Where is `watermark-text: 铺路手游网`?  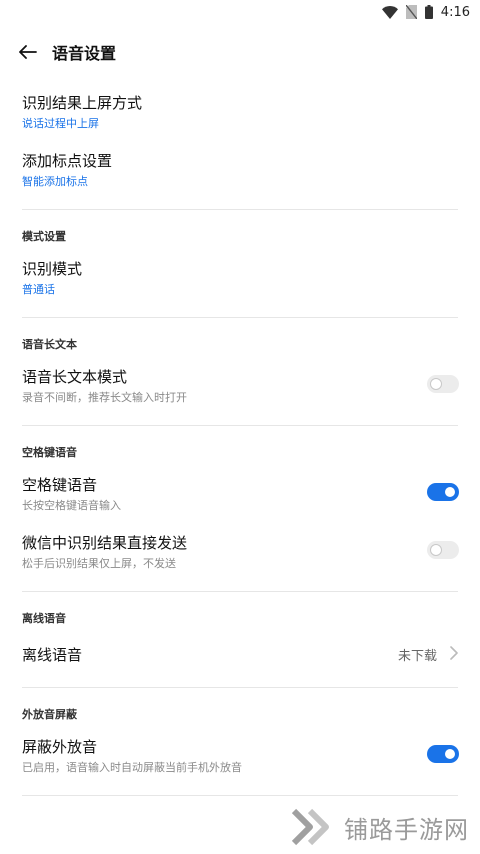 watermark-text: 铺路手游网 is located at coordinates (406, 829).